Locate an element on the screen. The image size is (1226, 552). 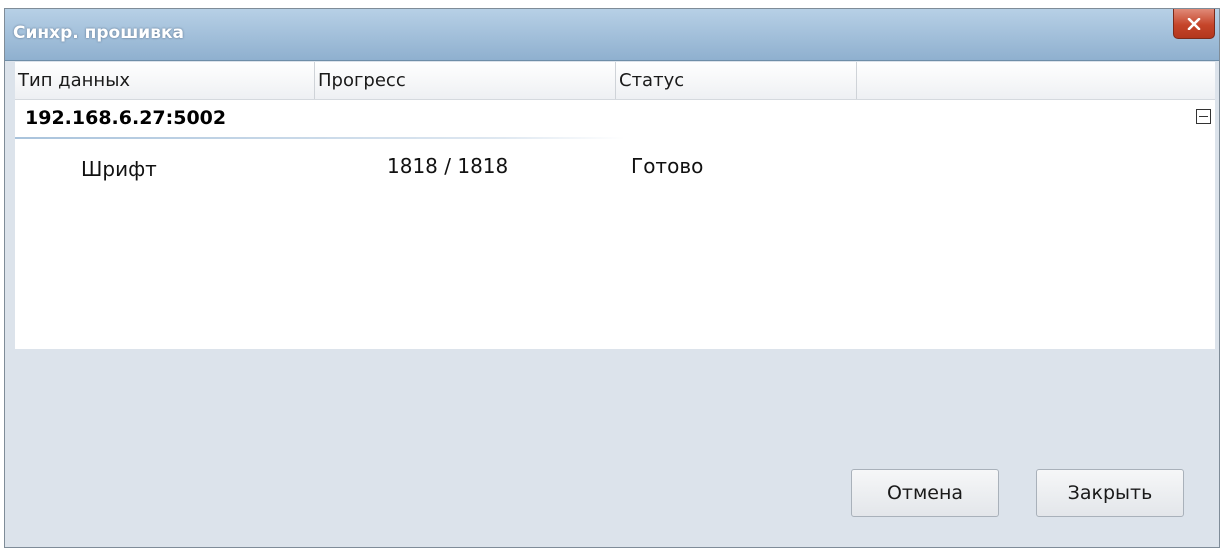
table-row: Шрифт 1818 / 1818 Готово is located at coordinates (615, 165).